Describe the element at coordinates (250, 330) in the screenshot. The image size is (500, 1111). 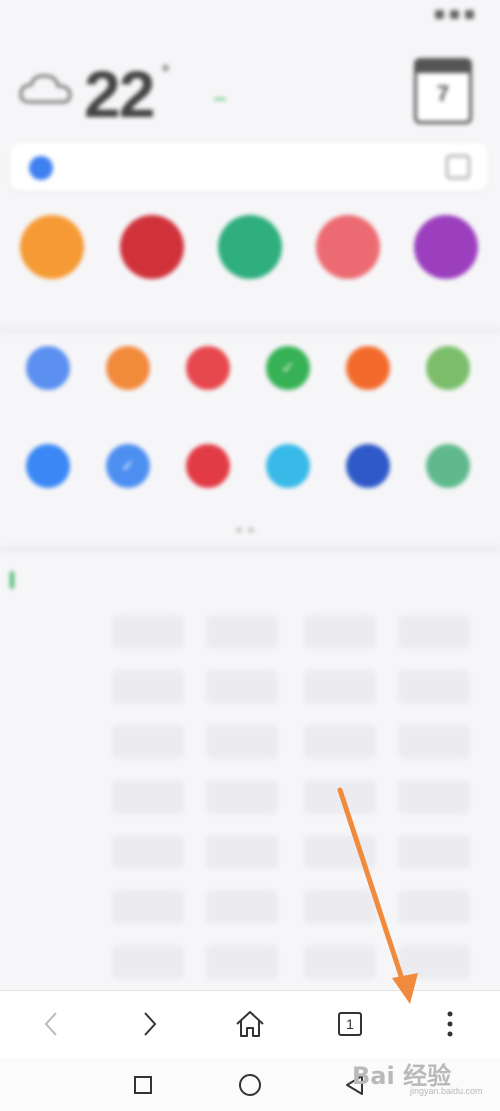
I see `section-divider` at that location.